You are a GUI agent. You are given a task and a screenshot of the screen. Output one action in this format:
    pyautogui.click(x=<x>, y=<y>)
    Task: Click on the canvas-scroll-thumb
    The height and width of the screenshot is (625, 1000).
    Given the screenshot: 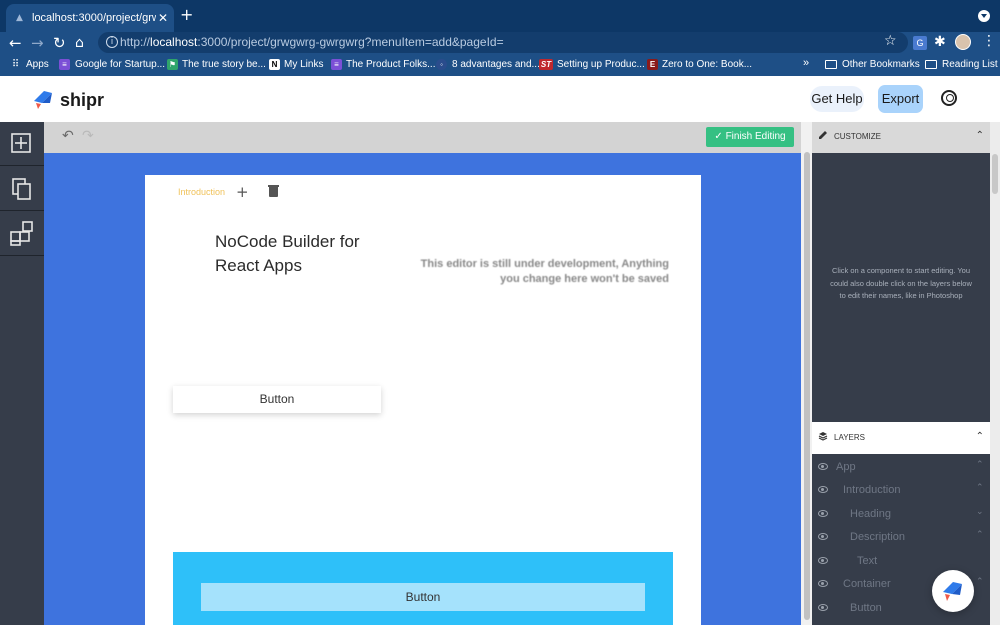 What is the action you would take?
    pyautogui.click(x=807, y=386)
    